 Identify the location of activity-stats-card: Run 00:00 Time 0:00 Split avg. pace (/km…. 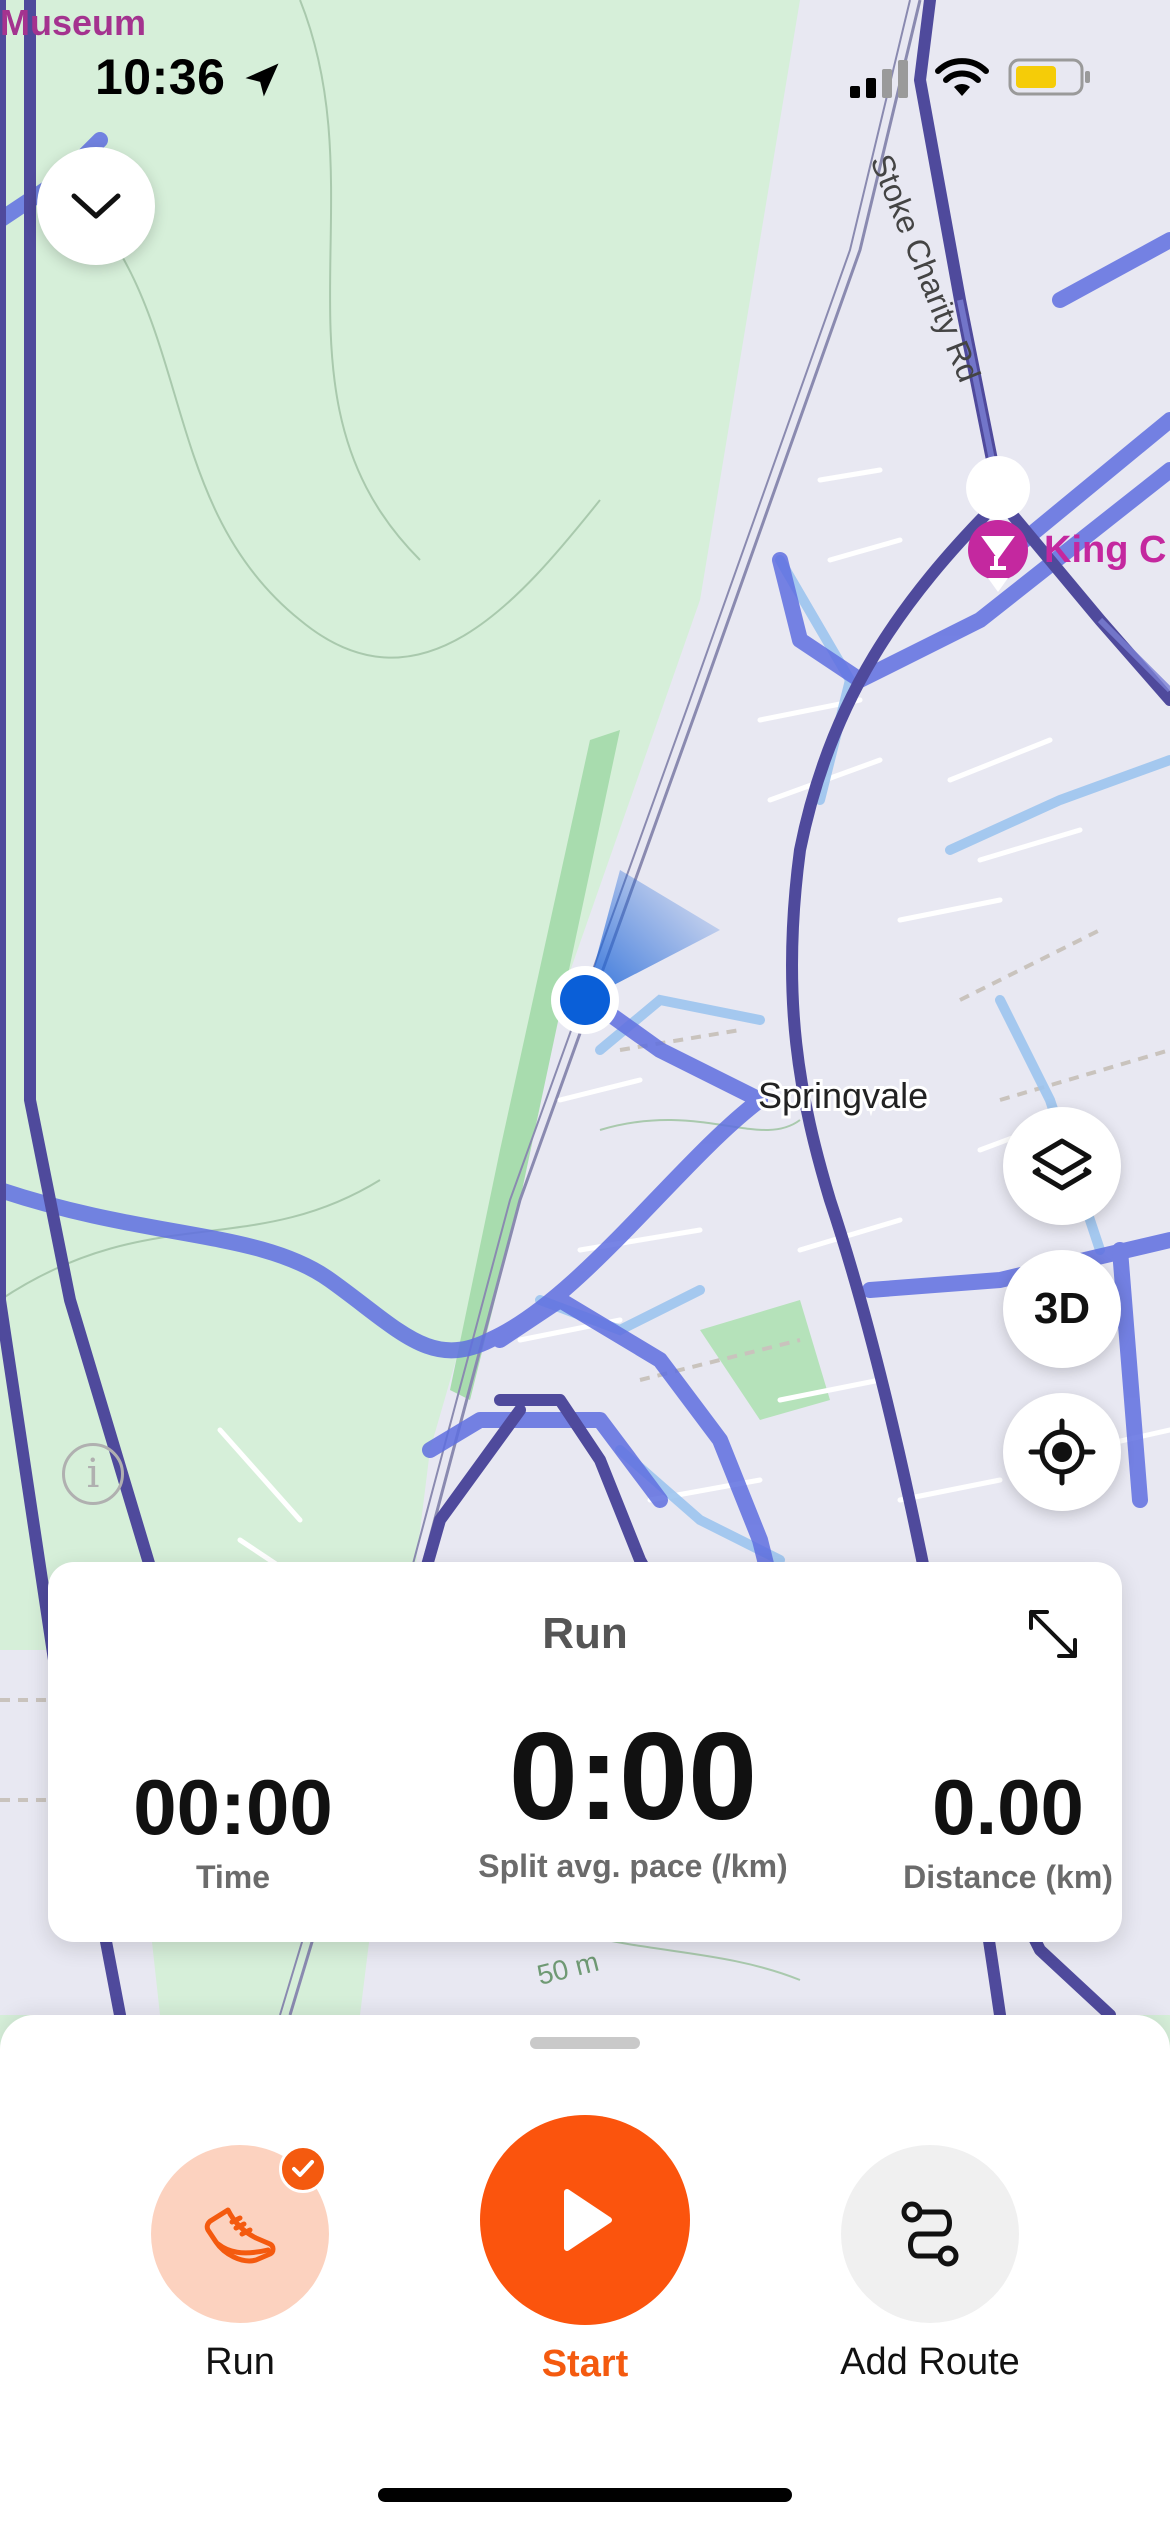
(585, 1752).